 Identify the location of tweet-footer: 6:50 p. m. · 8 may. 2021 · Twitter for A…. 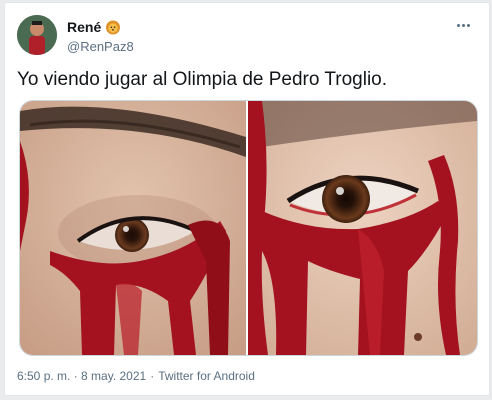
(136, 376).